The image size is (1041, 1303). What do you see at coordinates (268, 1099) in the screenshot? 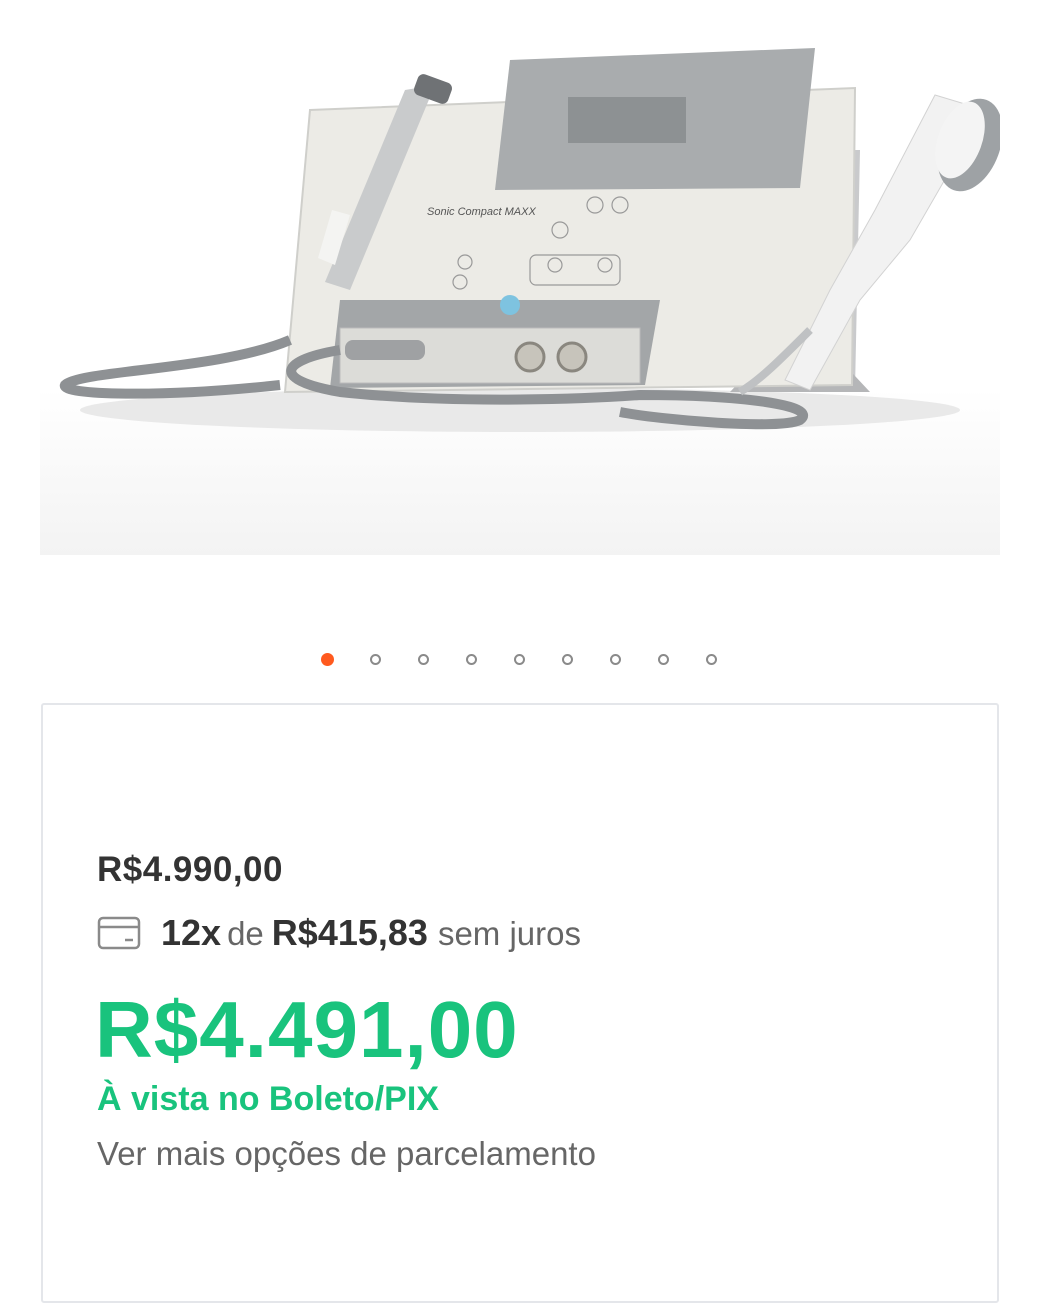
I see `pix-label: À vista no Boleto/PIX` at bounding box center [268, 1099].